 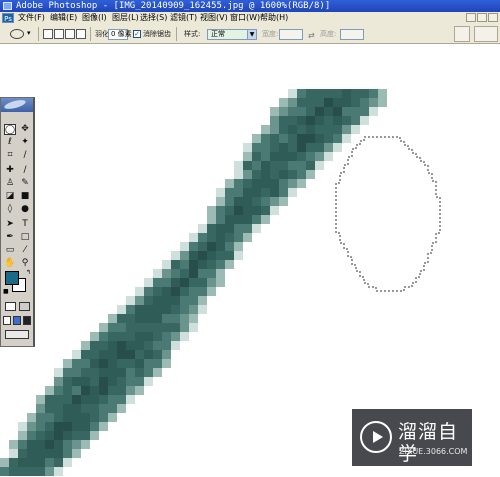 I want to click on antialias-label: 消除锯齿, so click(x=157, y=34).